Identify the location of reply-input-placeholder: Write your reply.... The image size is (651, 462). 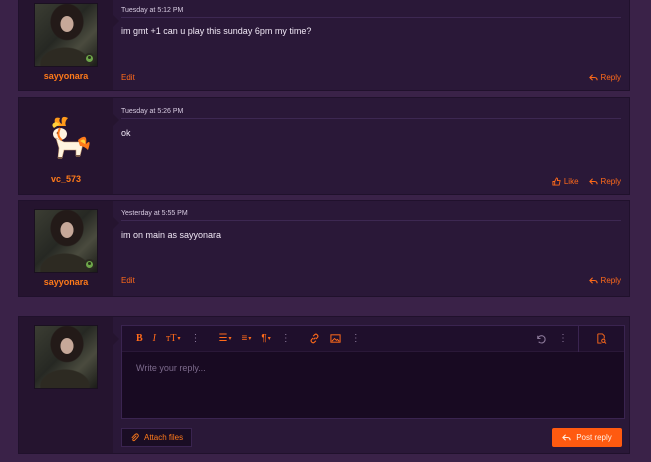
(171, 368).